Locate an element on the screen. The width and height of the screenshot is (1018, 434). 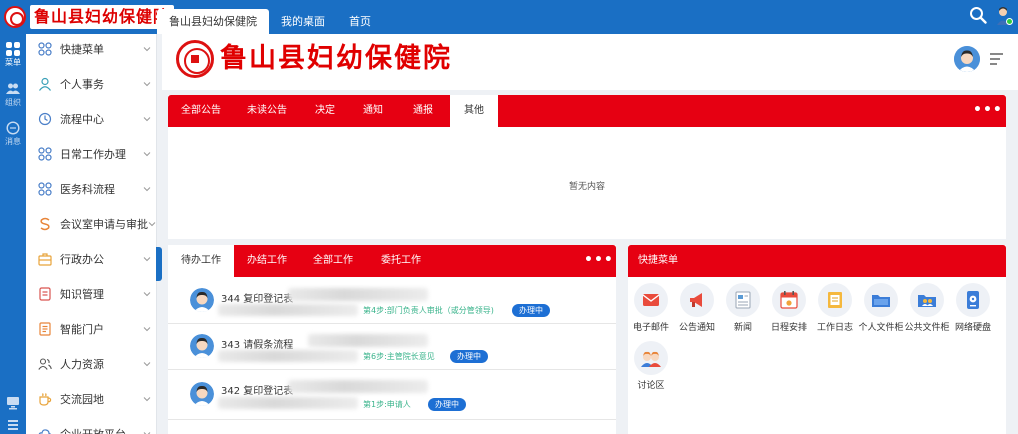
tab-others: 其他 is located at coordinates (474, 111).